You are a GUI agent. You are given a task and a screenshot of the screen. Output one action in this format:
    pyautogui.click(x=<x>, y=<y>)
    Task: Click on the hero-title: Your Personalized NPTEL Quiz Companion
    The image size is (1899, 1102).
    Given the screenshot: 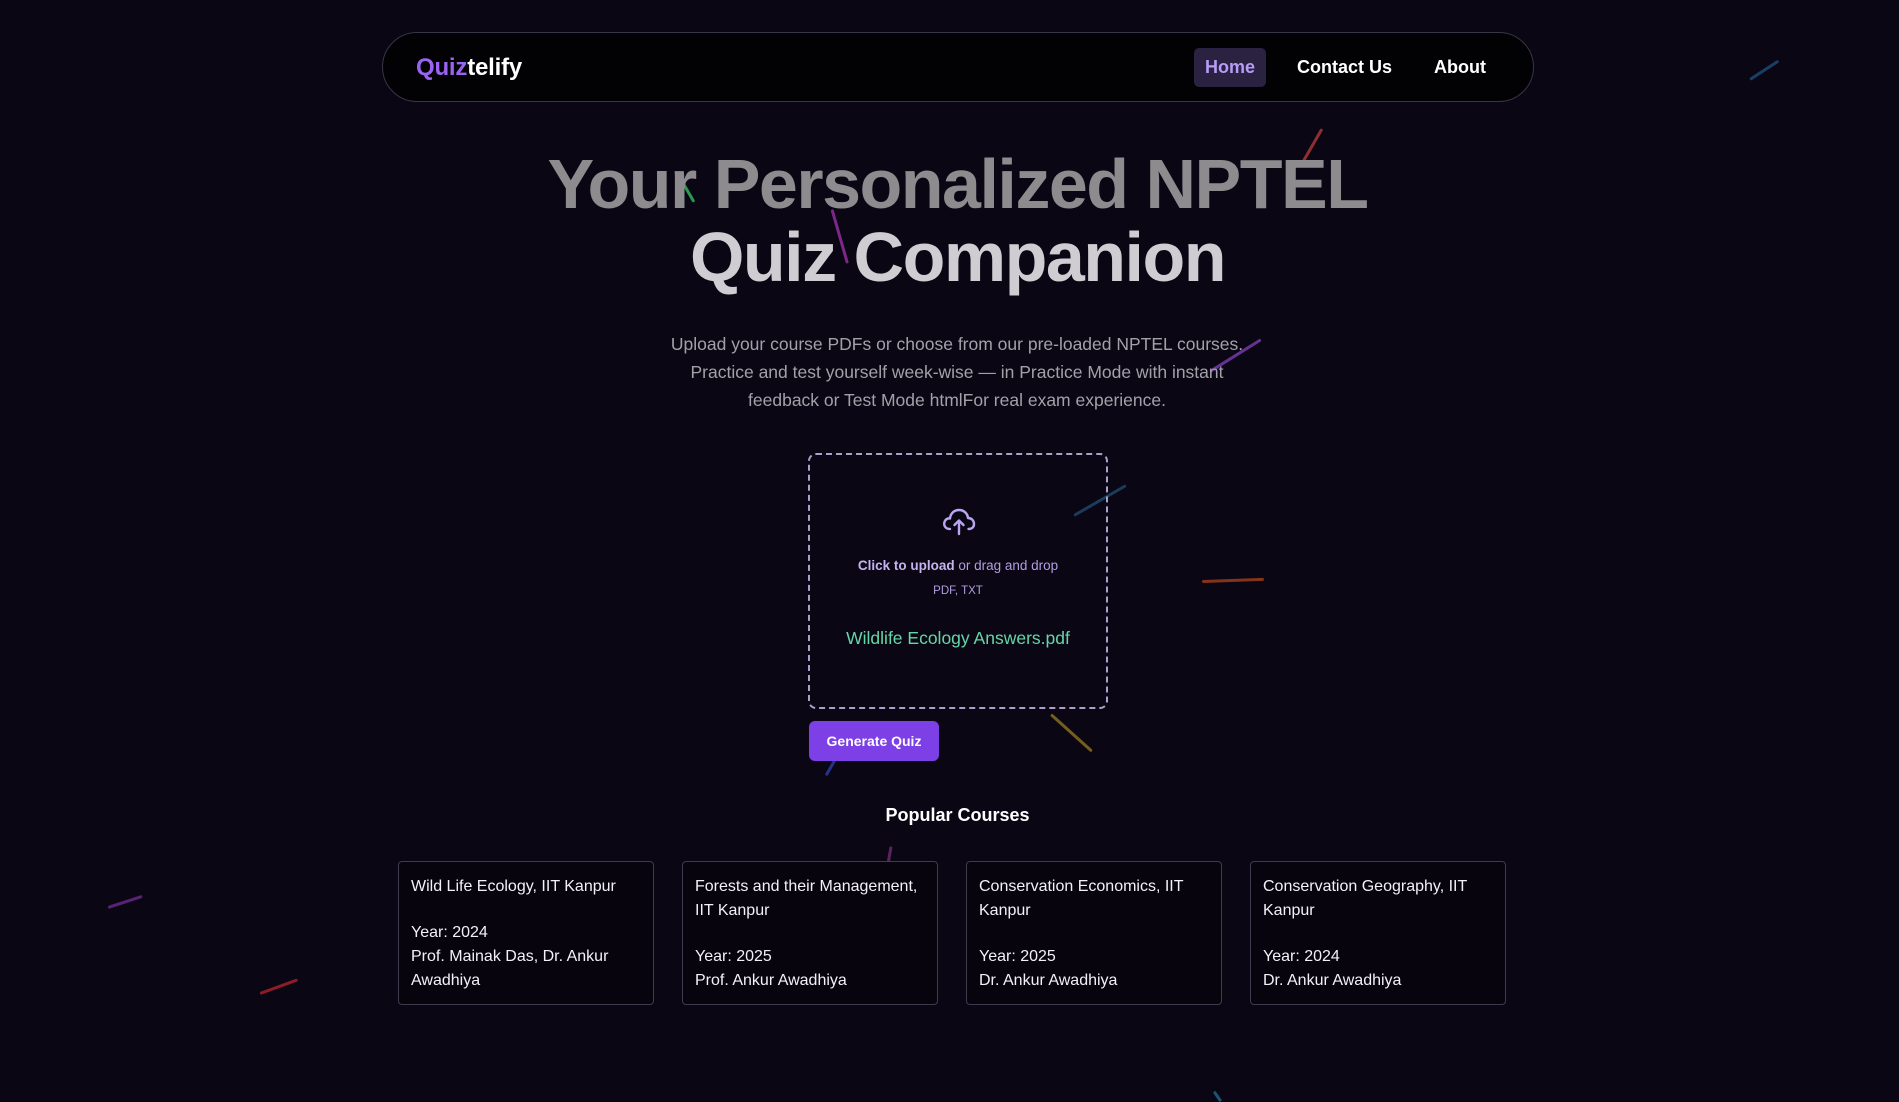 What is the action you would take?
    pyautogui.click(x=949, y=221)
    